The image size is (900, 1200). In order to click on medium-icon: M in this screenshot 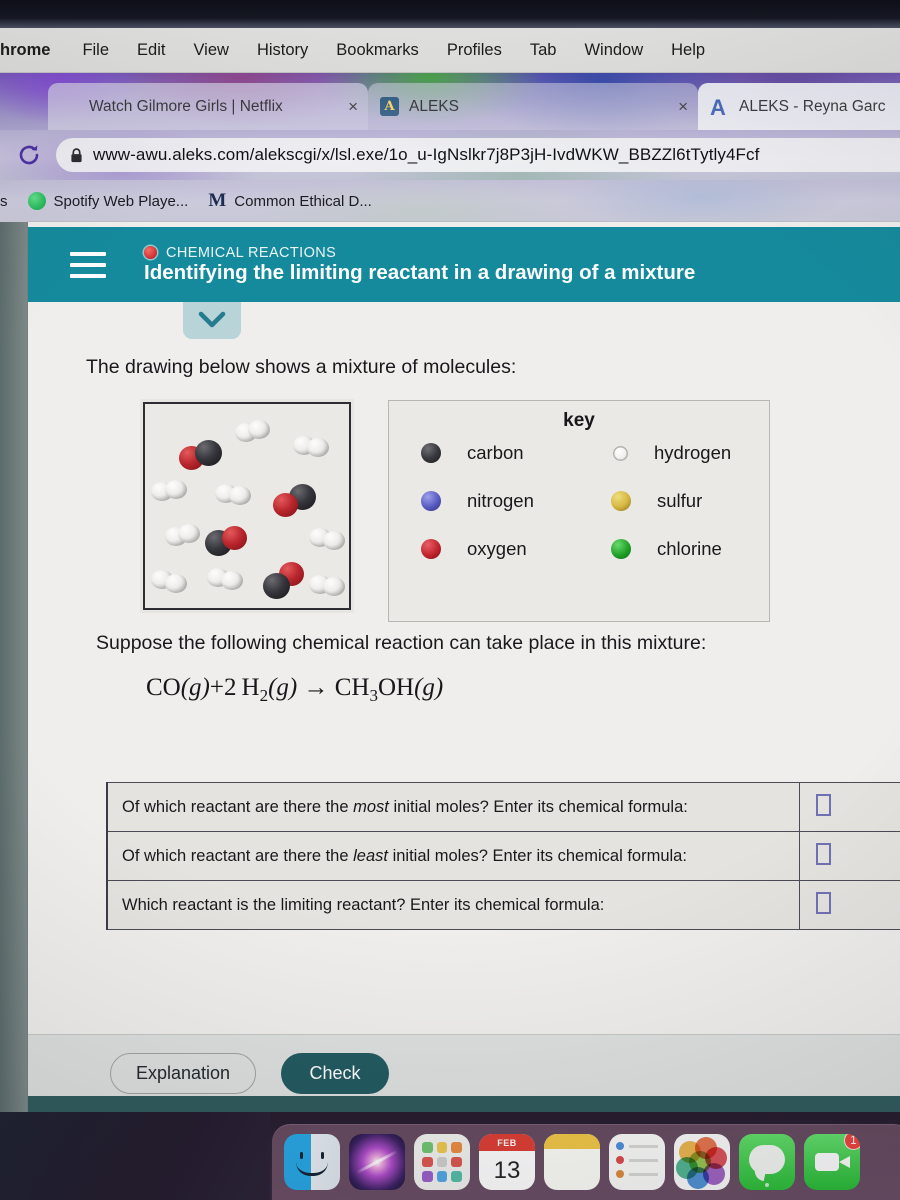, I will do `click(217, 200)`.